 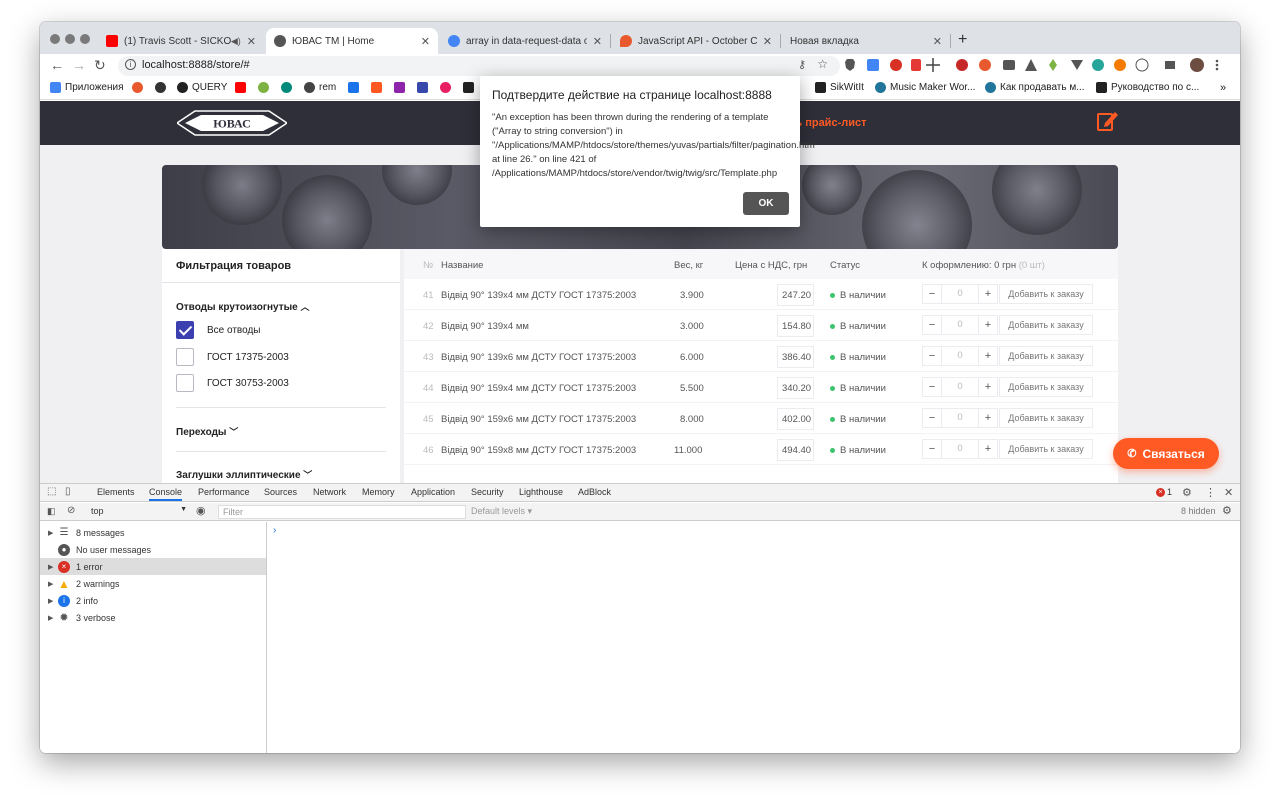 What do you see at coordinates (320, 87) in the screenshot?
I see `bookmark-rem: rem` at bounding box center [320, 87].